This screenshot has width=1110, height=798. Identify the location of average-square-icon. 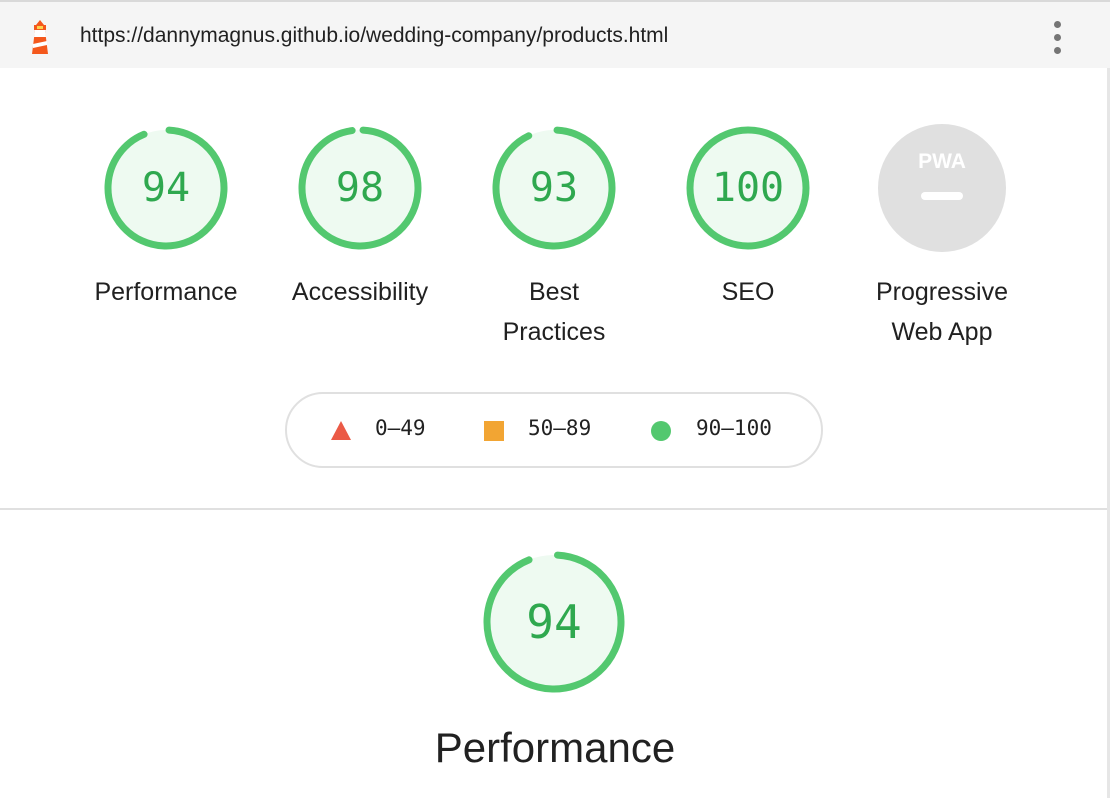
(494, 431).